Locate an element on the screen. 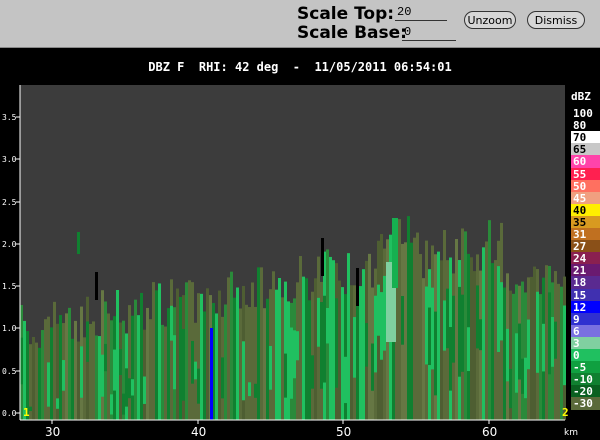 The width and height of the screenshot is (600, 440). color-scale-entry: 12 is located at coordinates (585, 307).